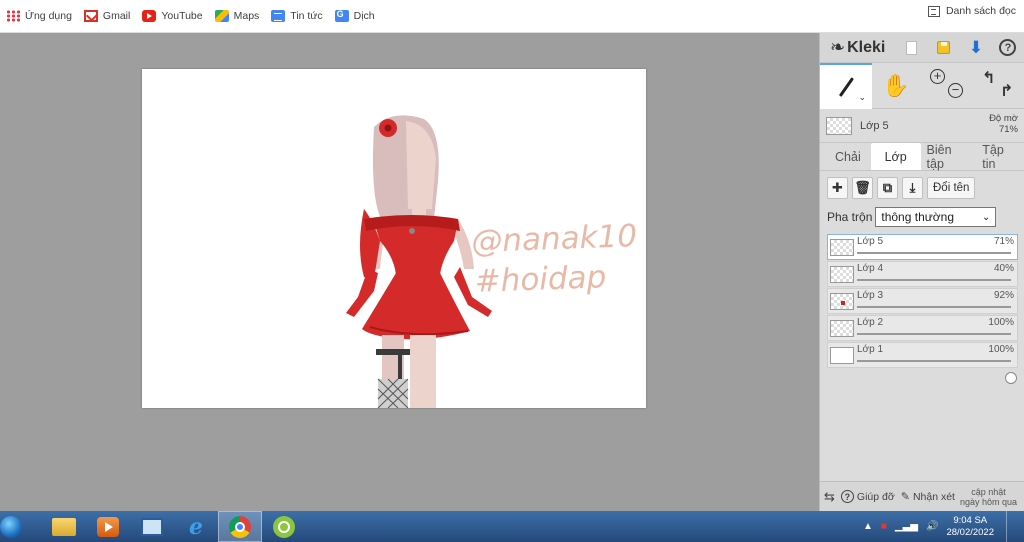  I want to click on help-link-label: Giúp đỡ, so click(875, 496).